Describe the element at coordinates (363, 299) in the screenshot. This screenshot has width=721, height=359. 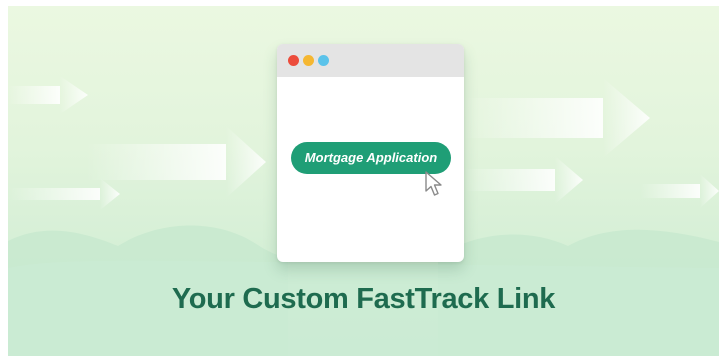
I see `headline: Your Custom FastTrack Link` at that location.